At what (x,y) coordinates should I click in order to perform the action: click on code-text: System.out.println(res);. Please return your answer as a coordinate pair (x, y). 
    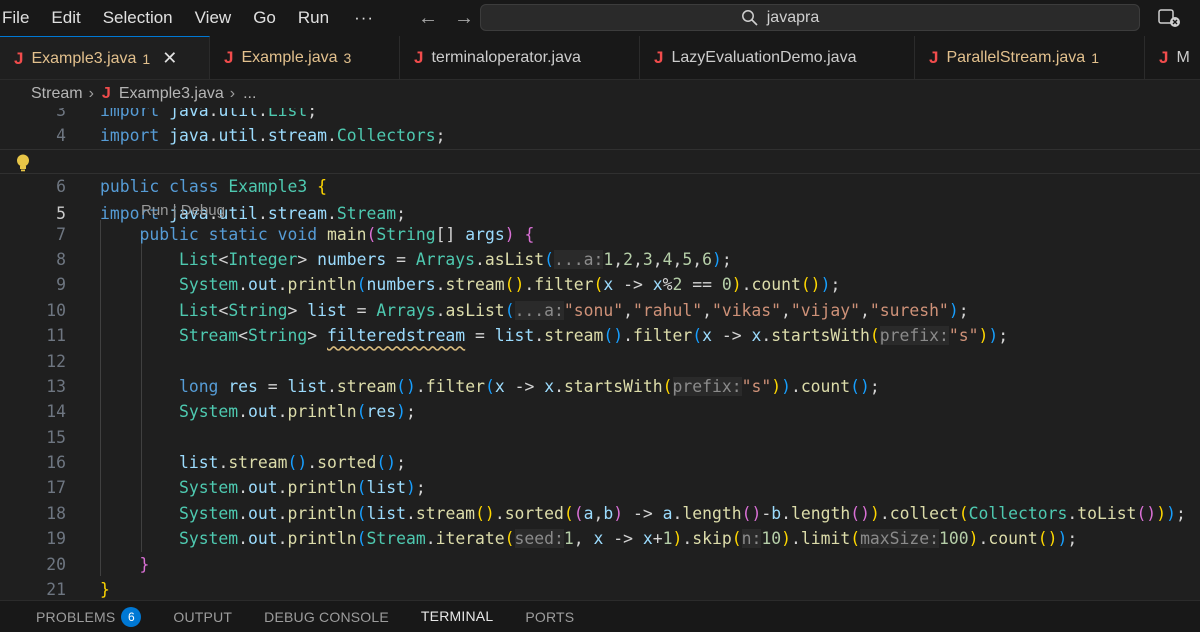
    Looking at the image, I should click on (297, 412).